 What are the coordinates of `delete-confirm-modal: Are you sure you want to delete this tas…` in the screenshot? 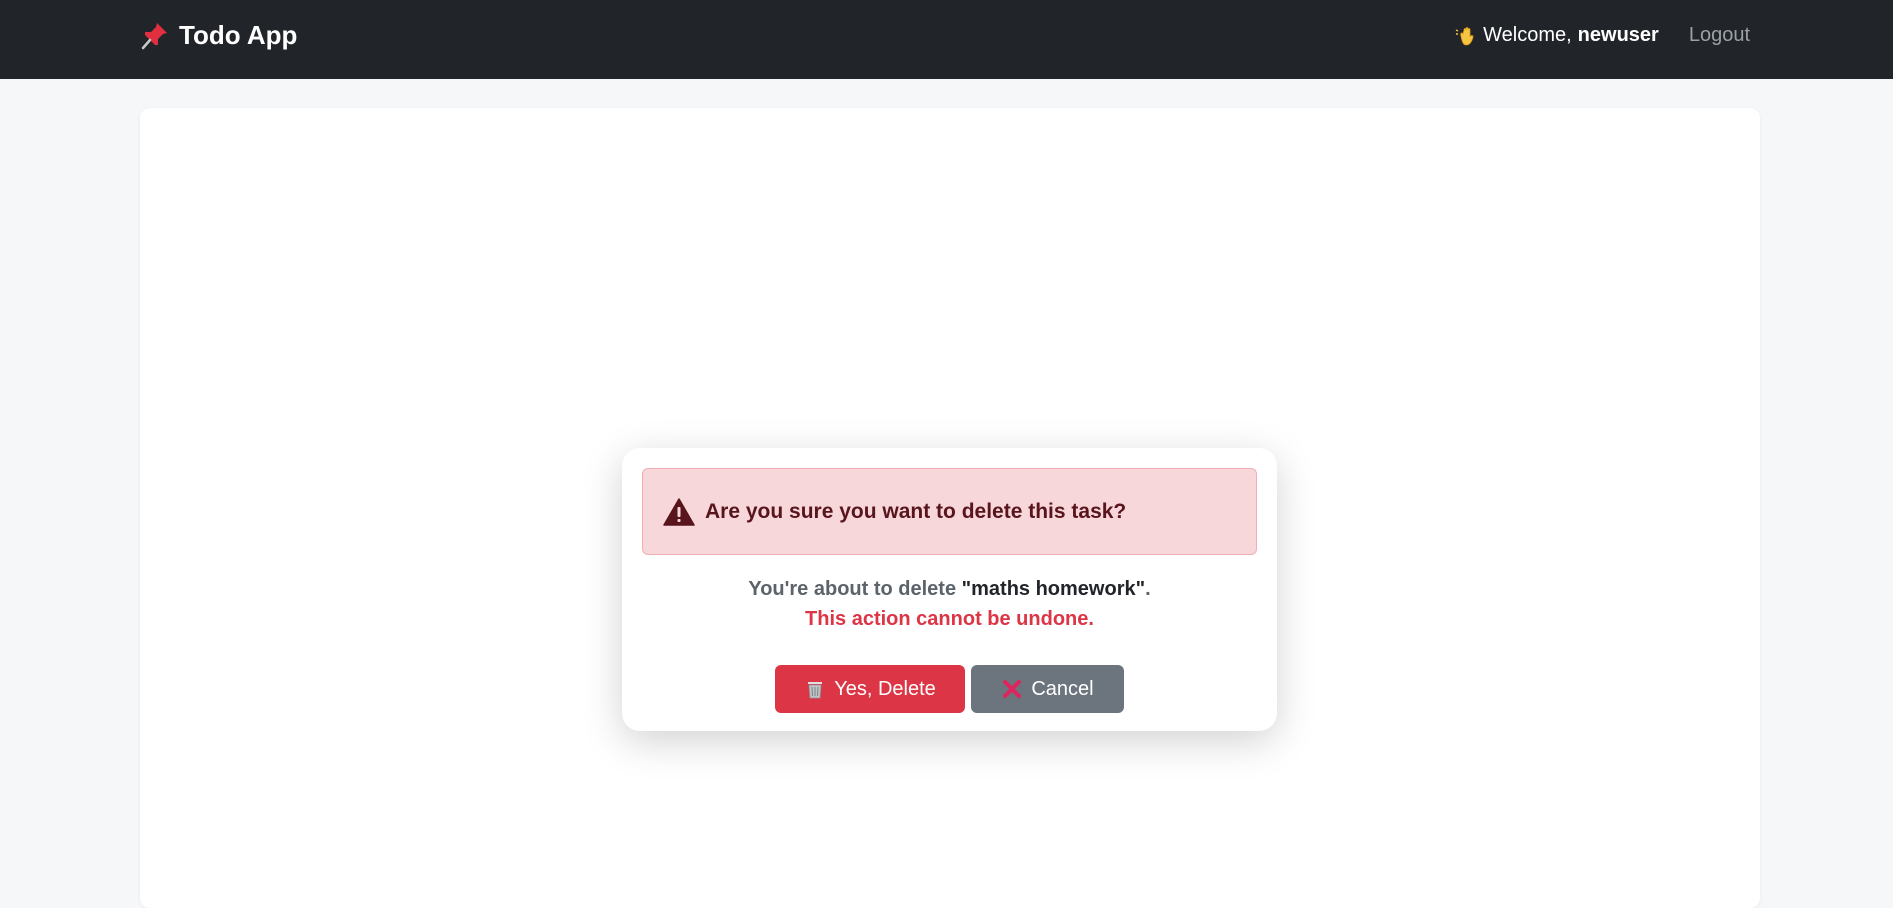 It's located at (949, 589).